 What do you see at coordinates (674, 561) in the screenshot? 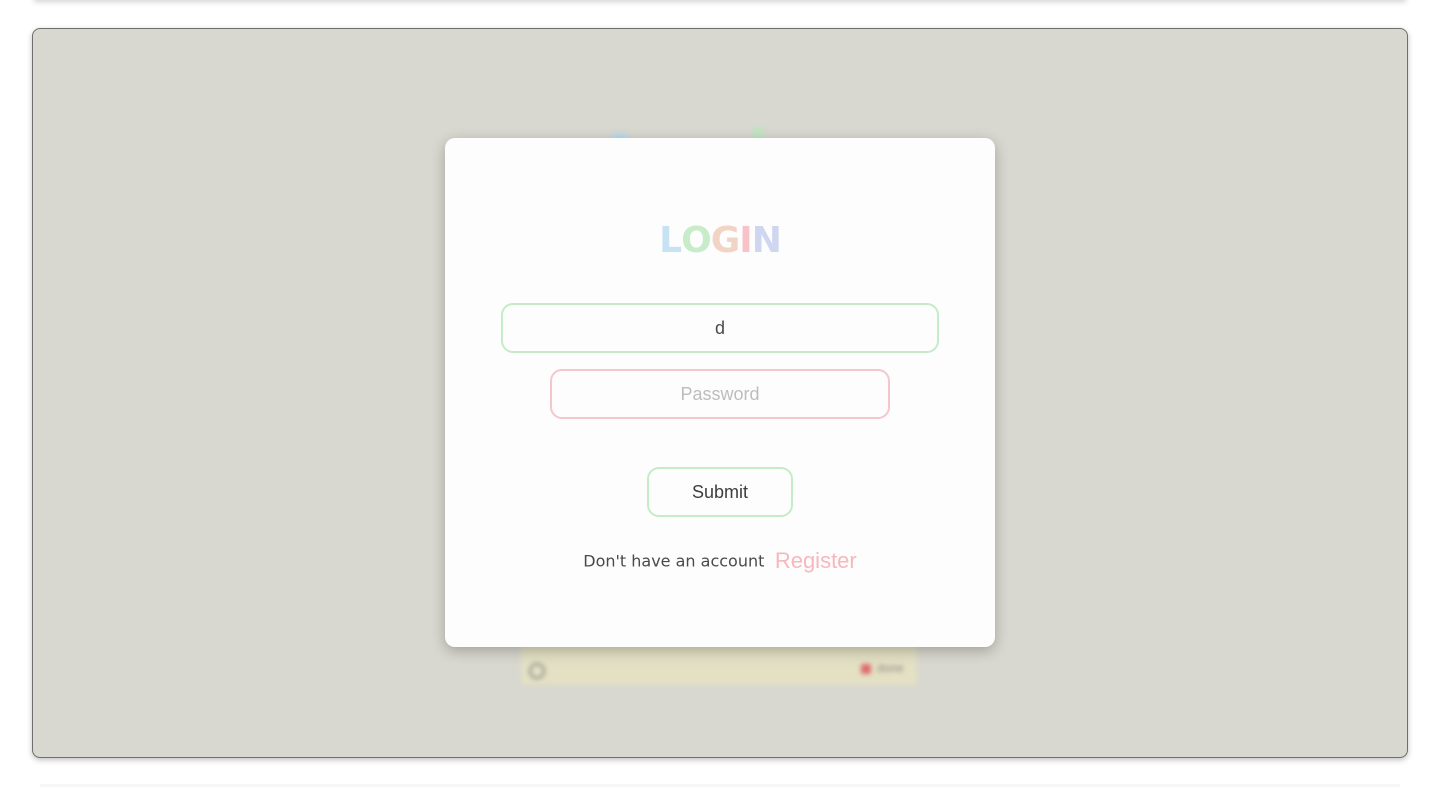
I see `no-account-text: Don't have an account` at bounding box center [674, 561].